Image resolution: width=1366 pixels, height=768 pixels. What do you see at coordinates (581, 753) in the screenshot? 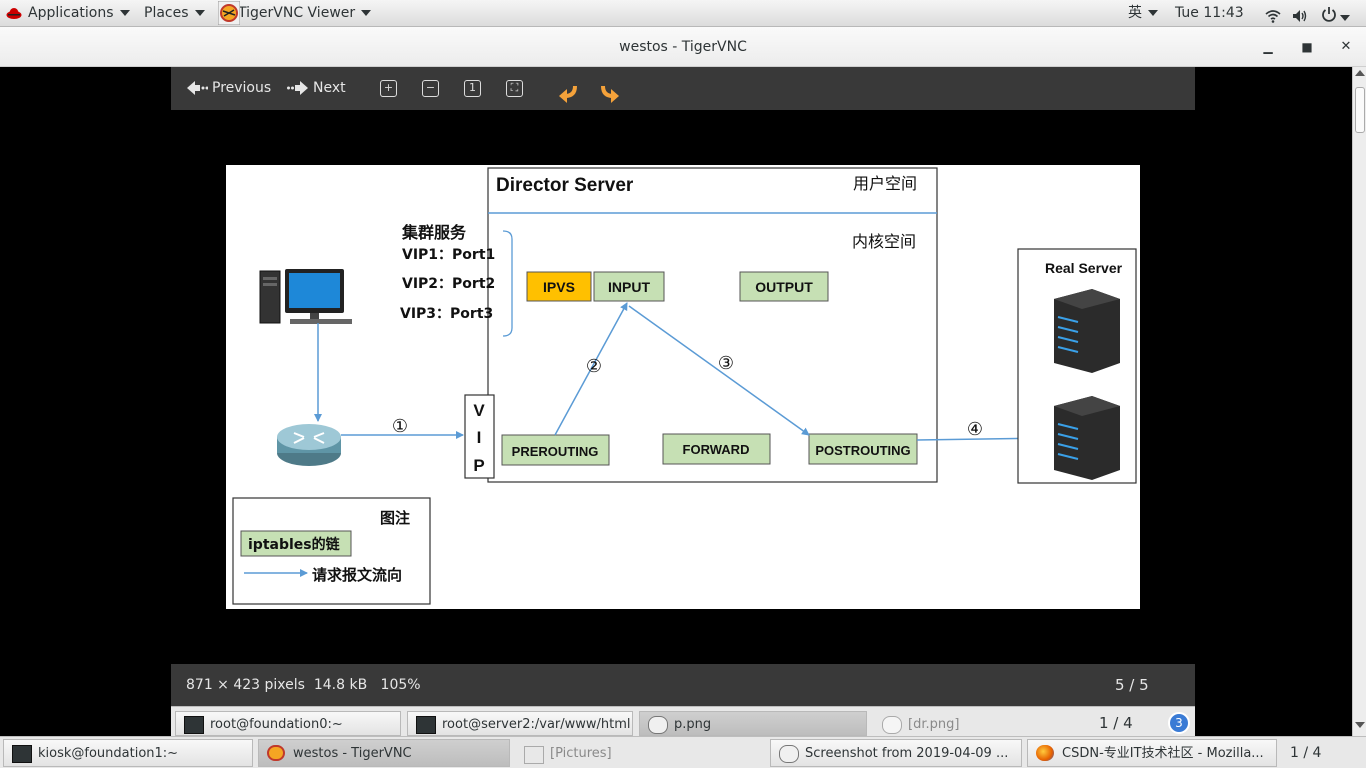
I see `task-label: [Pictures]` at bounding box center [581, 753].